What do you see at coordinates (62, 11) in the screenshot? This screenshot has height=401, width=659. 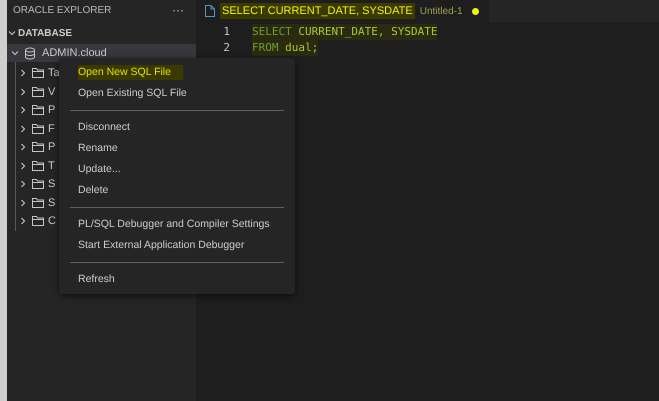 I see `panel-title: ORACLE EXPLORER` at bounding box center [62, 11].